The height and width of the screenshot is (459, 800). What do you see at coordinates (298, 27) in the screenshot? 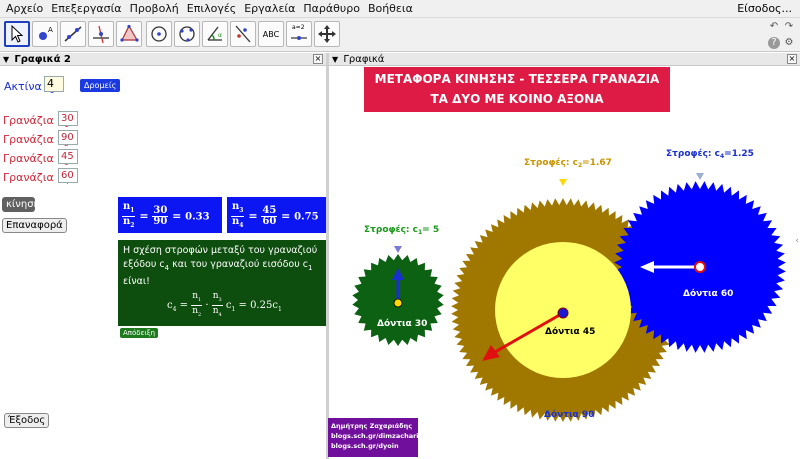
I see `slider-tool-label: a=2` at bounding box center [298, 27].